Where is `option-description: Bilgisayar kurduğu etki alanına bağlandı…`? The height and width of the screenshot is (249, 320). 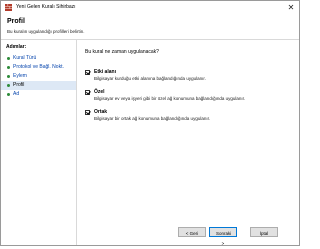 option-description: Bilgisayar kurduğu etki alanına bağlandı… is located at coordinates (150, 78).